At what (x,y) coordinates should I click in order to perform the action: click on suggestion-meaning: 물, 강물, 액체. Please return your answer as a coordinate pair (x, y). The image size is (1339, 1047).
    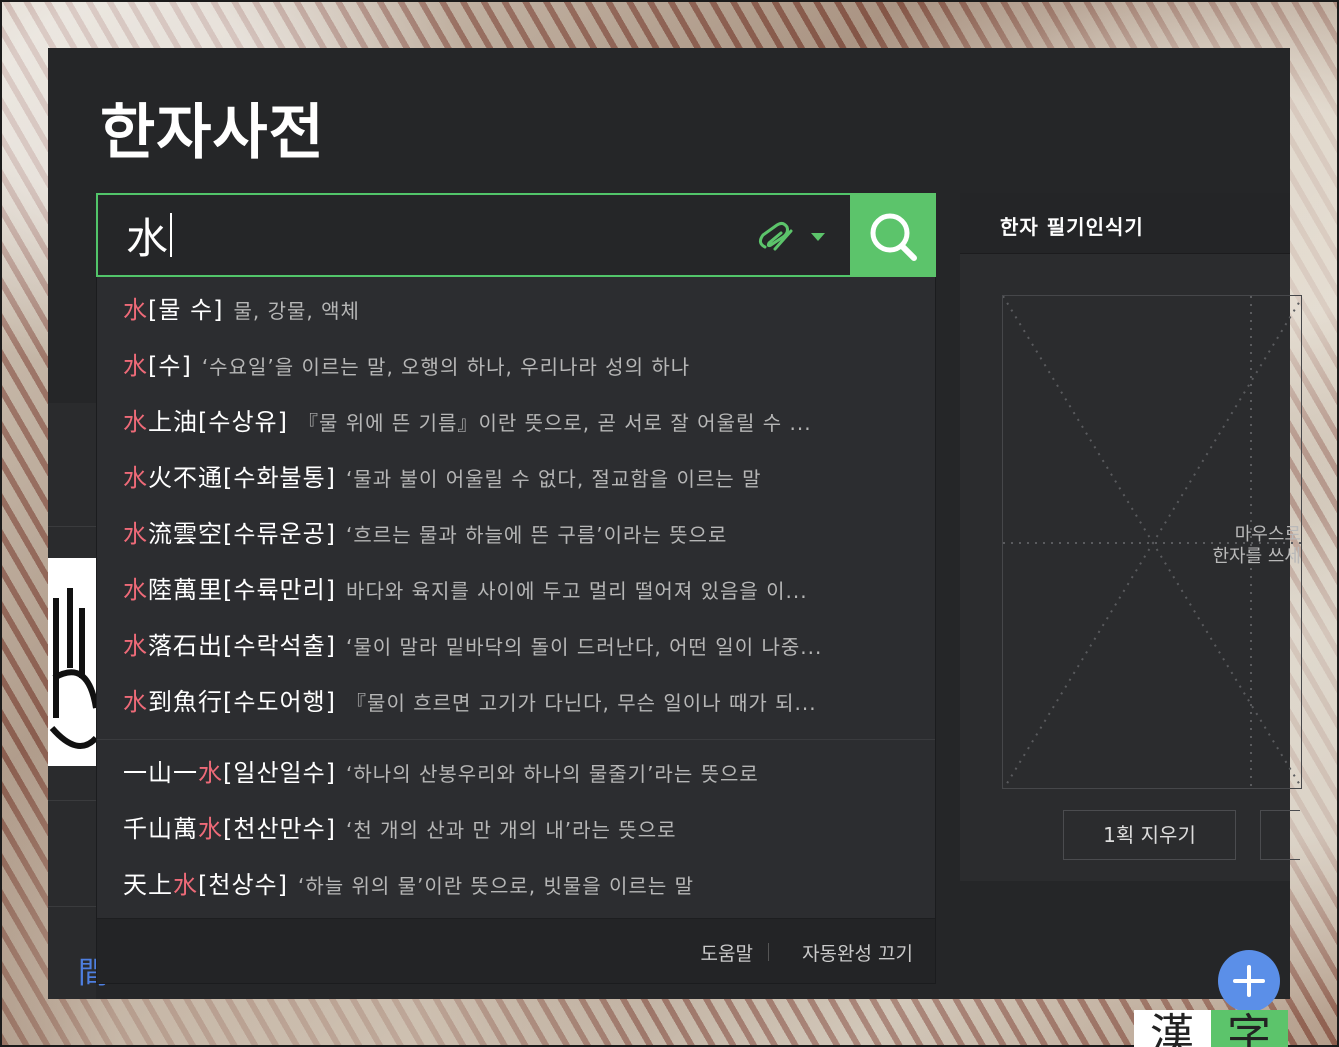
    Looking at the image, I should click on (296, 311).